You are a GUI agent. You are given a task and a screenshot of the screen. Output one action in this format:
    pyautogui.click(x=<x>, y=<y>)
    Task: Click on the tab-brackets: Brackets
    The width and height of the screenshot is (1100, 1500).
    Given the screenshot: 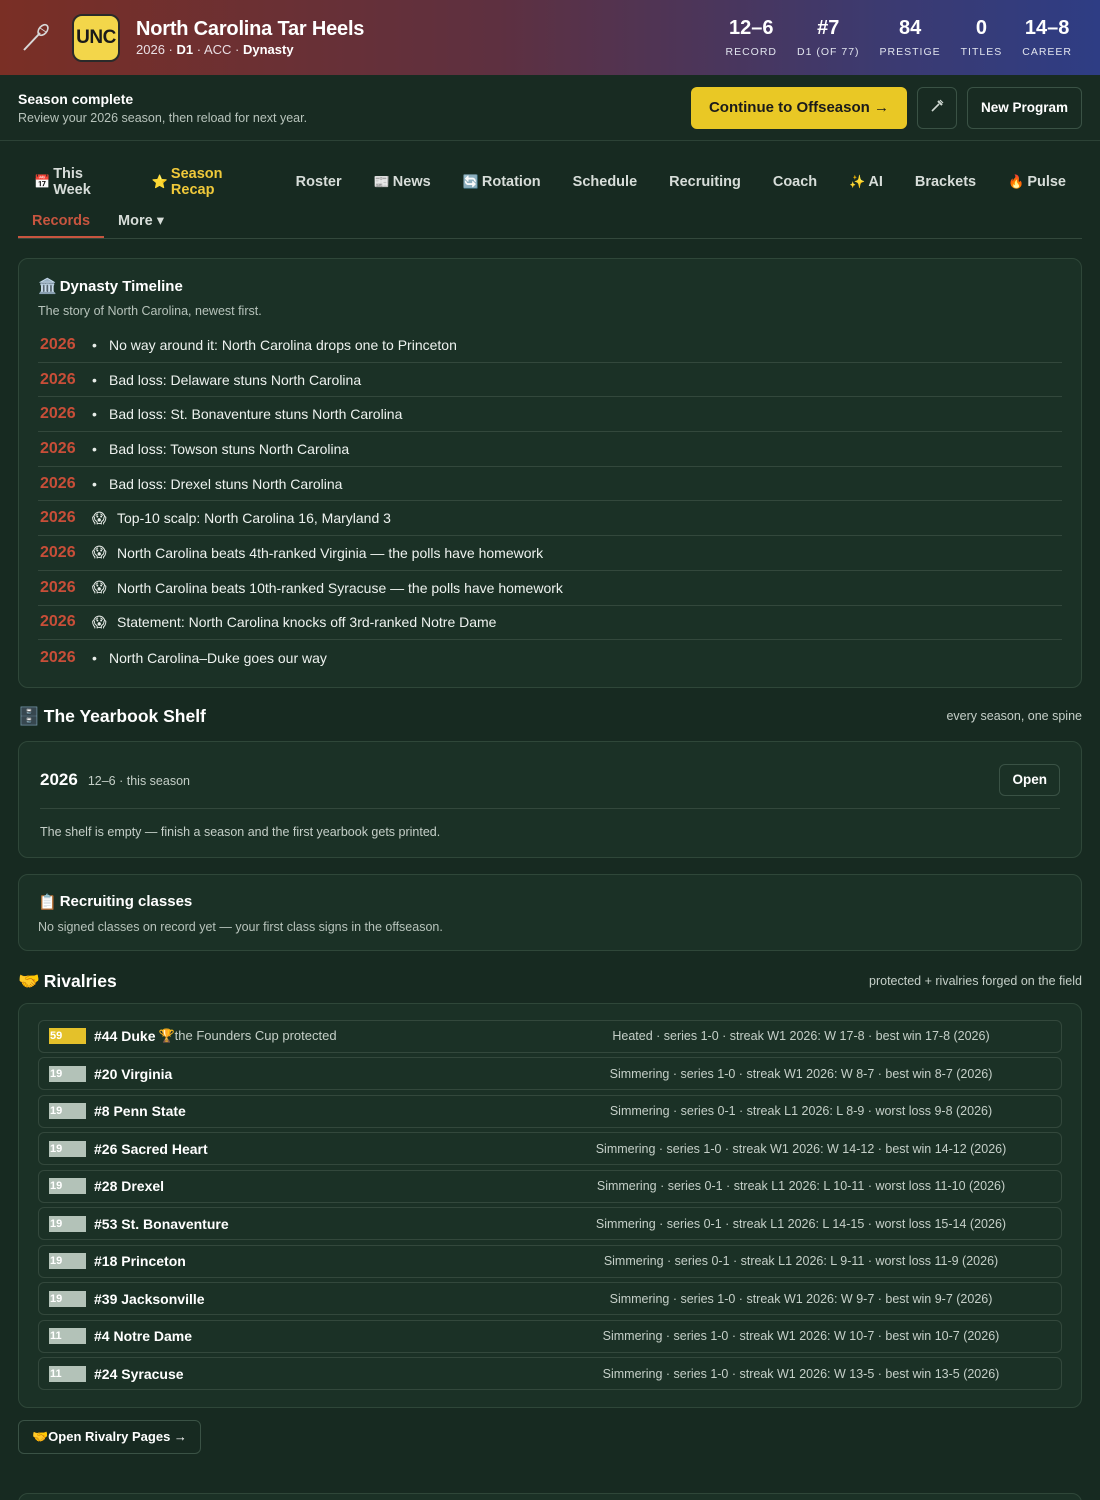 What is the action you would take?
    pyautogui.click(x=945, y=182)
    